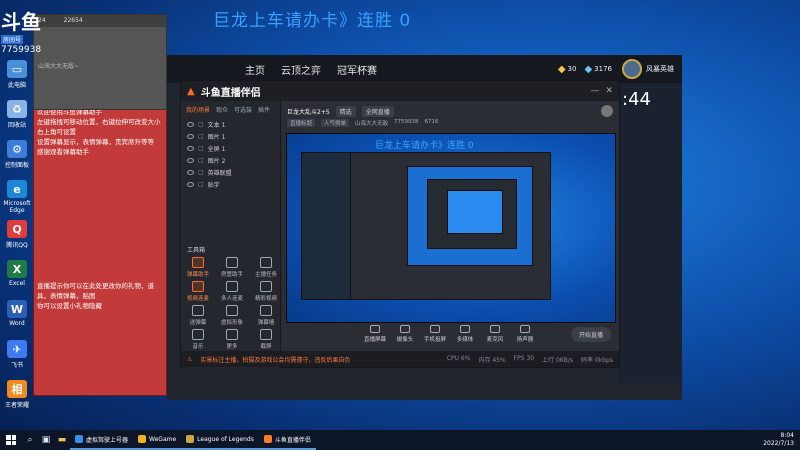 This screenshot has height=450, width=800. Describe the element at coordinates (62, 440) in the screenshot. I see `file-explorer-icon: ▬` at that location.